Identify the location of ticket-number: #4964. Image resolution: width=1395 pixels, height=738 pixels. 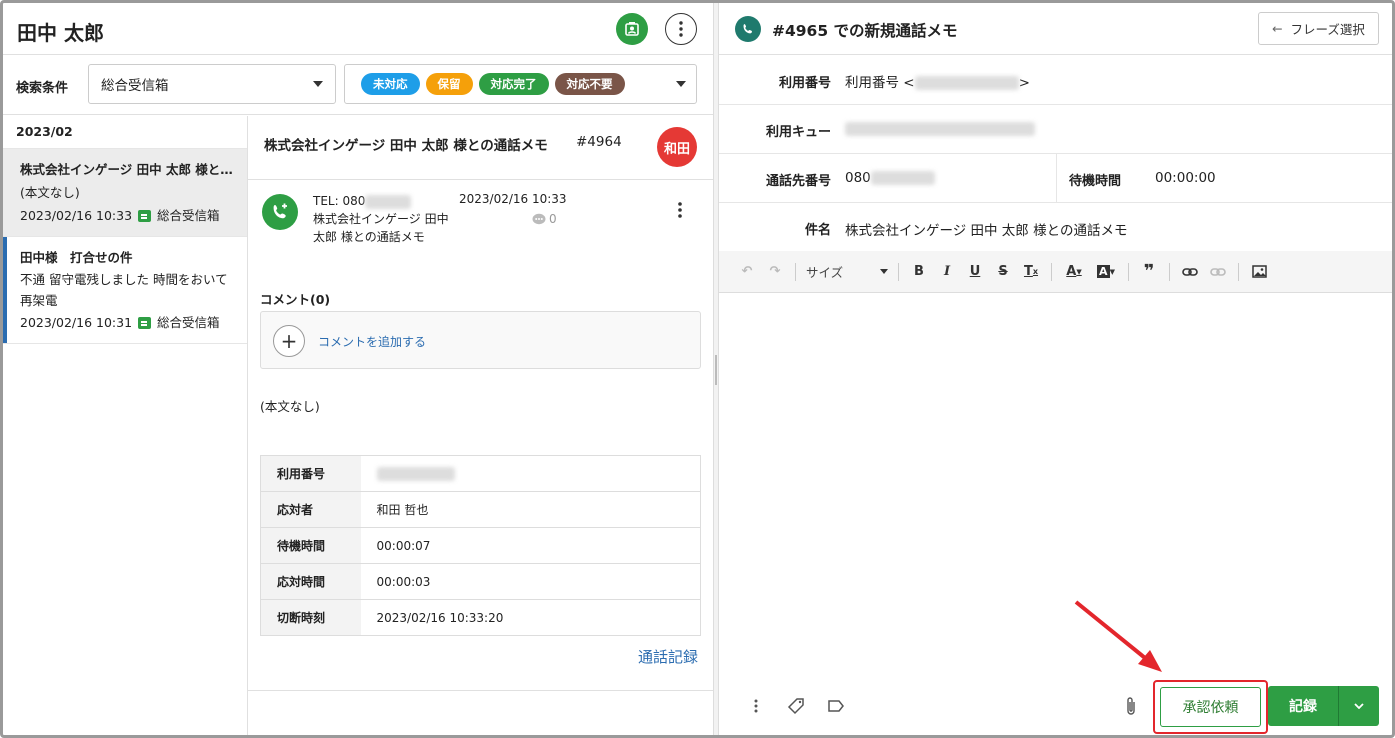
(599, 142).